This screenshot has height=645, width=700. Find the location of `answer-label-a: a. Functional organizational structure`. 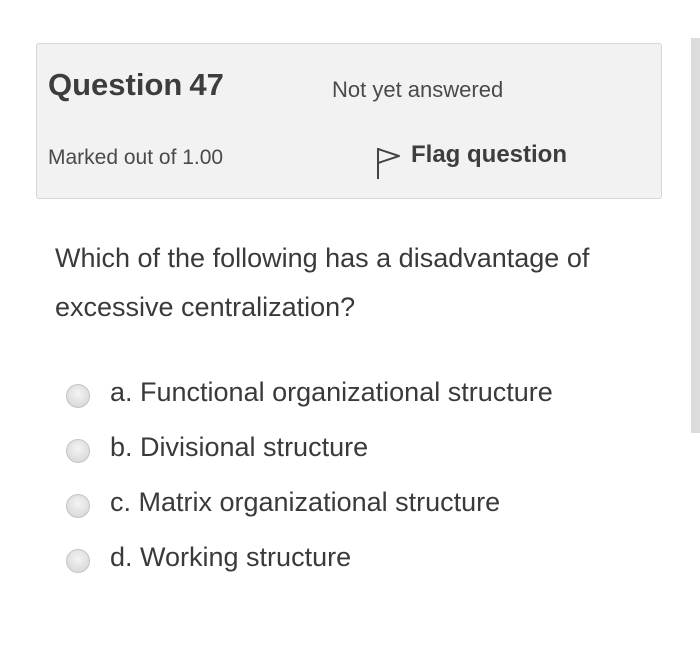

answer-label-a: a. Functional organizational structure is located at coordinates (331, 392).